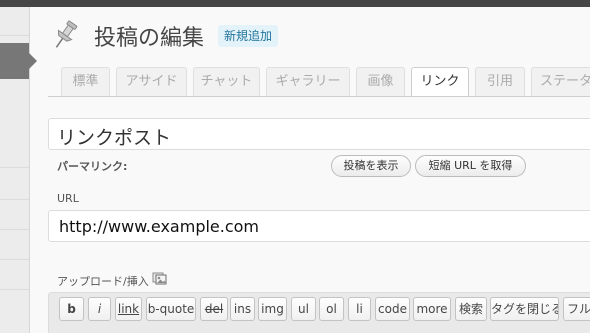 This screenshot has width=590, height=333. What do you see at coordinates (128, 309) in the screenshot?
I see `qt-link-button: link` at bounding box center [128, 309].